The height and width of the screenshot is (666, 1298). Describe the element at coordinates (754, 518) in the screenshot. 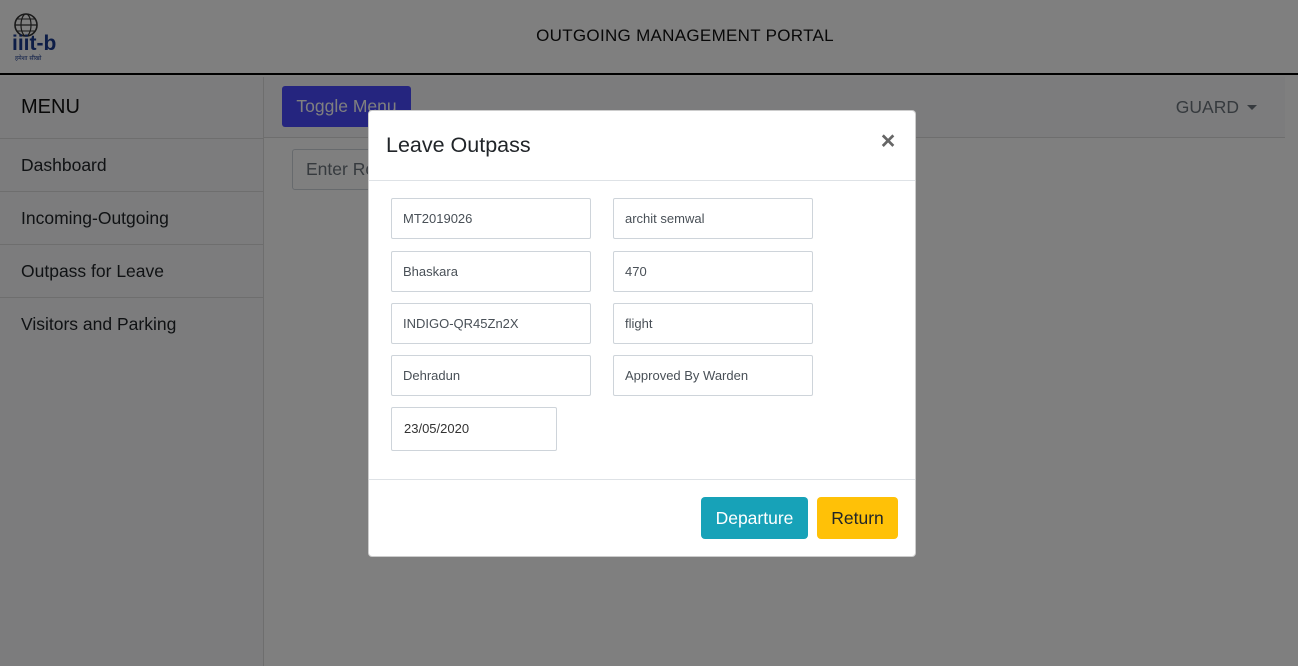

I see `departure-button: Departure` at that location.